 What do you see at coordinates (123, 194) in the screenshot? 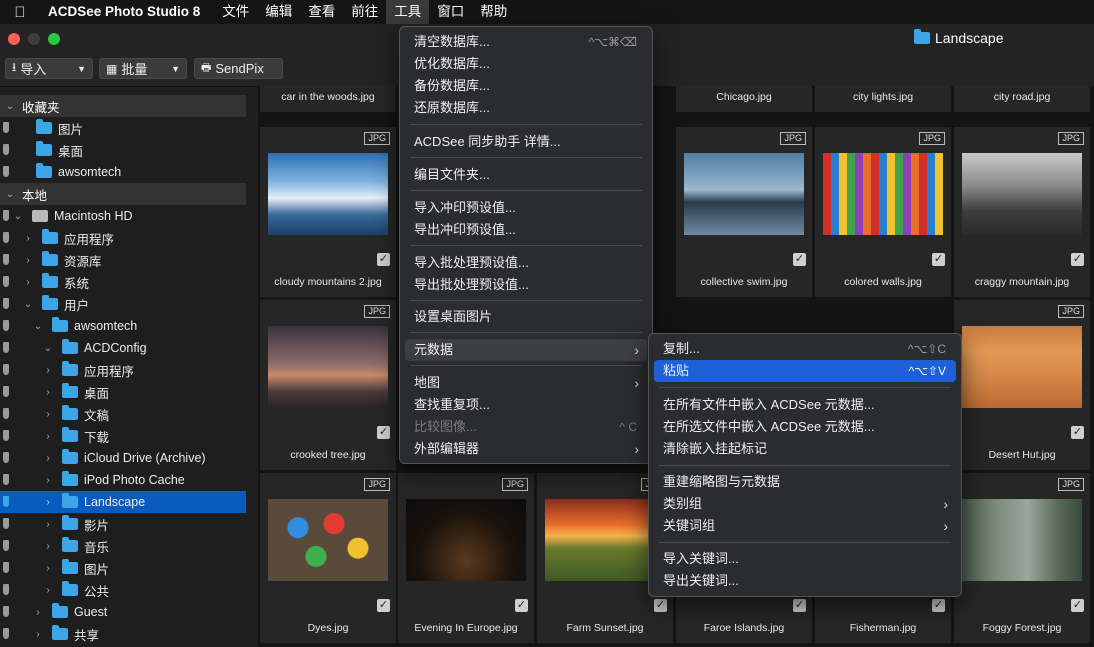
I see `section-local: ⌄ 本地` at bounding box center [123, 194].